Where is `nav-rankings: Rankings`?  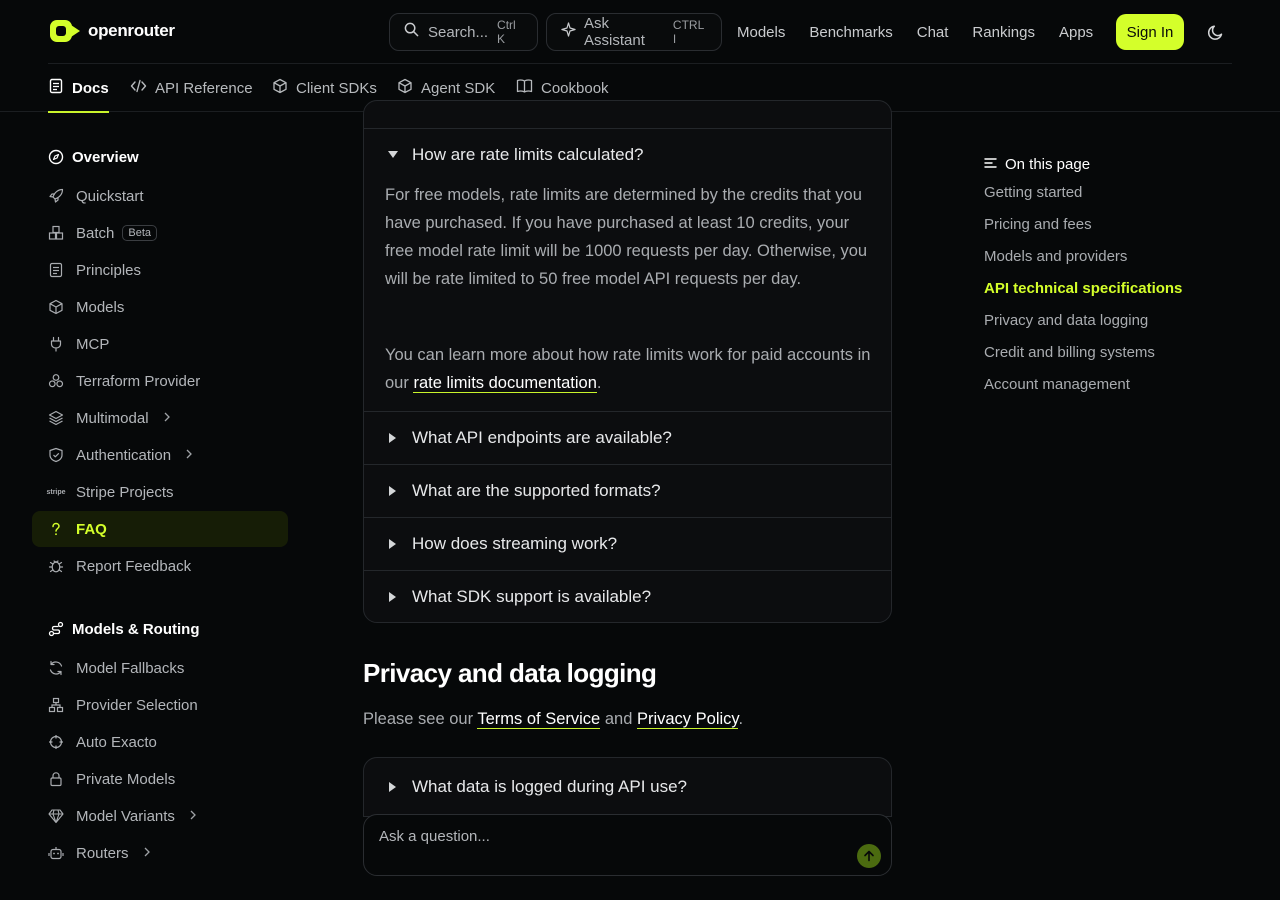
nav-rankings: Rankings is located at coordinates (1003, 32).